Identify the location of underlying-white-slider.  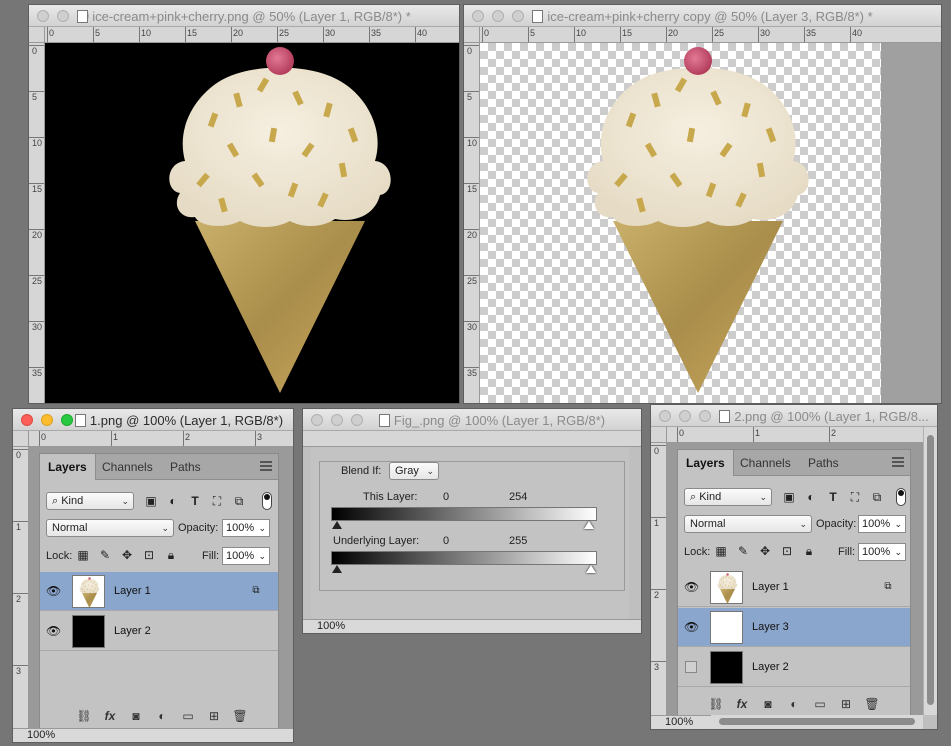
(591, 569).